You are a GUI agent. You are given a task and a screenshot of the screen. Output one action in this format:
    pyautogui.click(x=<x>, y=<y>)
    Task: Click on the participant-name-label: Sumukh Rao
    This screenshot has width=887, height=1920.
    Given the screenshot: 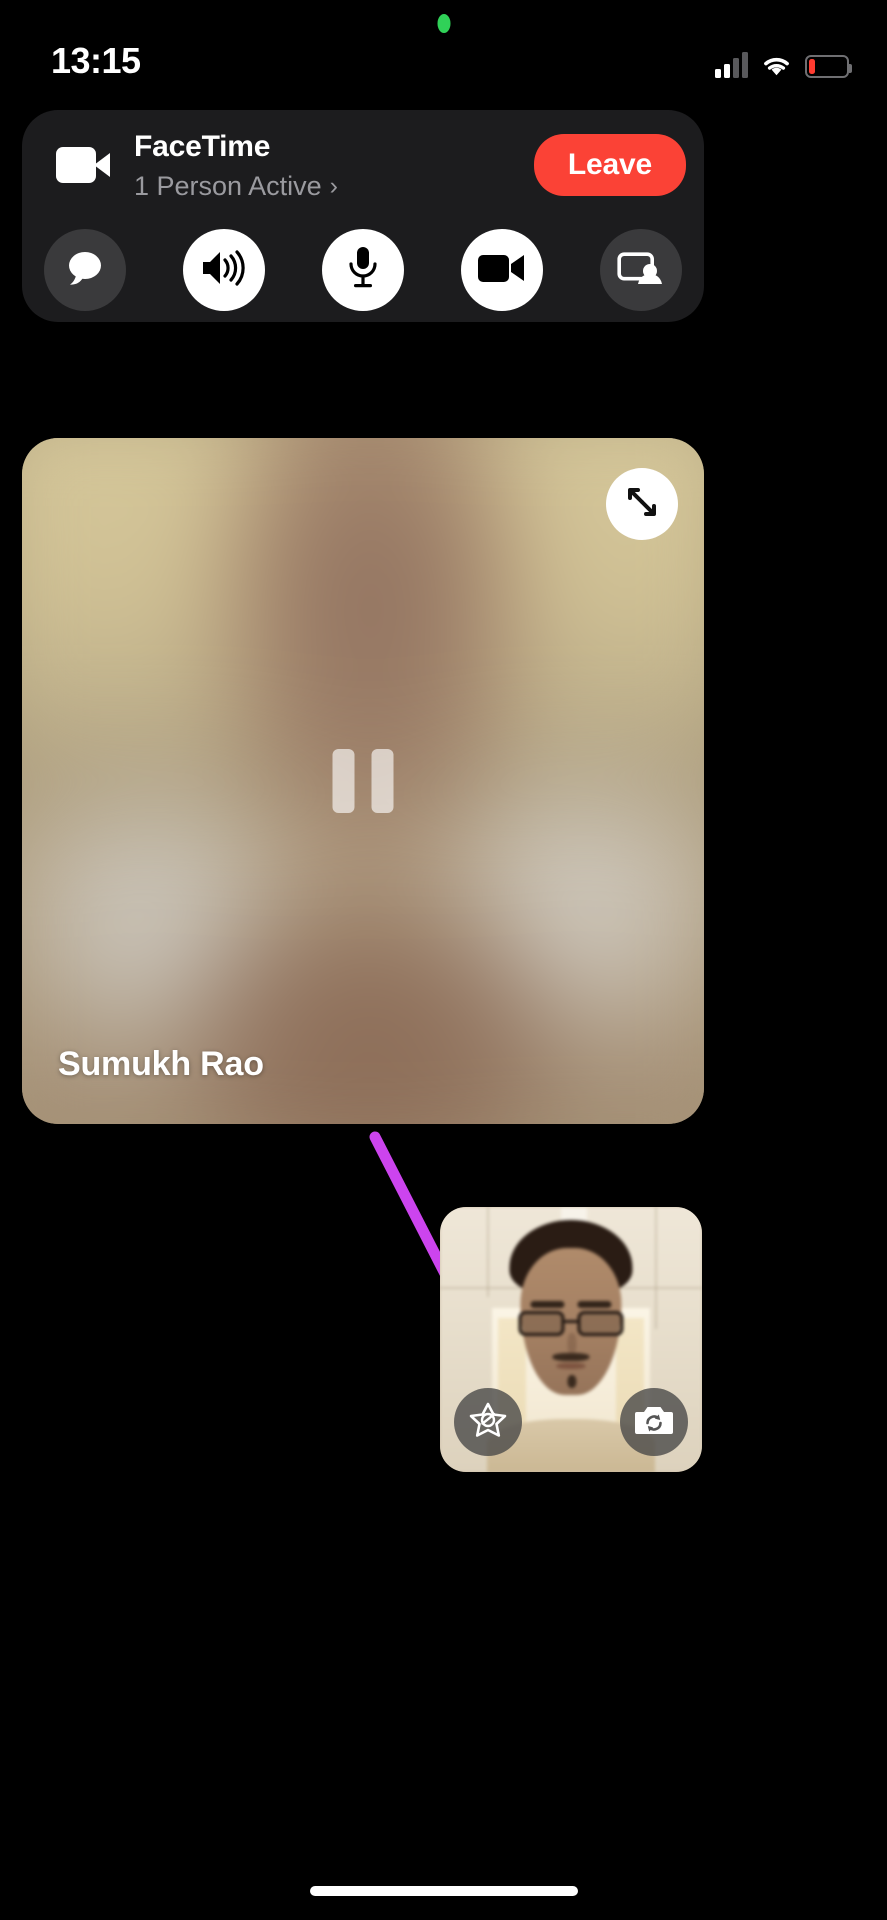 What is the action you would take?
    pyautogui.click(x=161, y=1064)
    